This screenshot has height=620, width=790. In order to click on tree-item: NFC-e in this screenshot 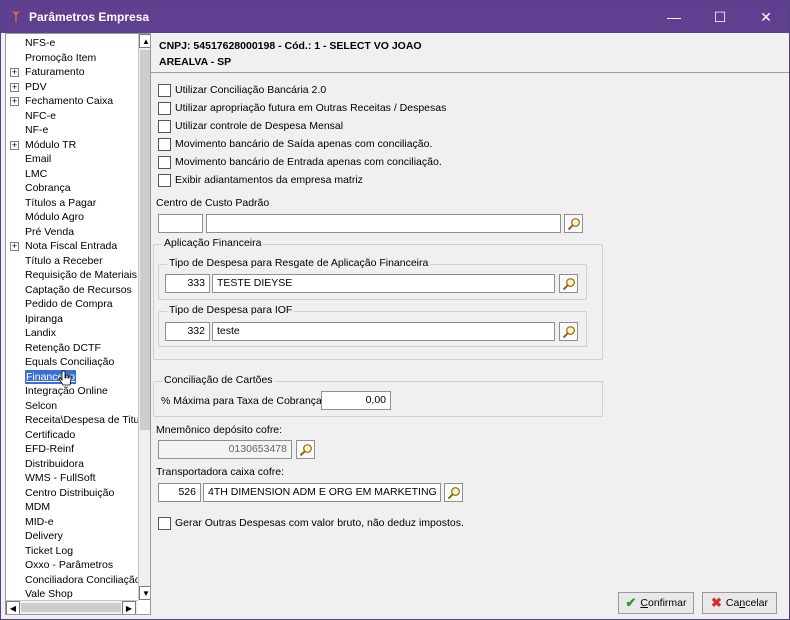, I will do `click(72, 116)`.